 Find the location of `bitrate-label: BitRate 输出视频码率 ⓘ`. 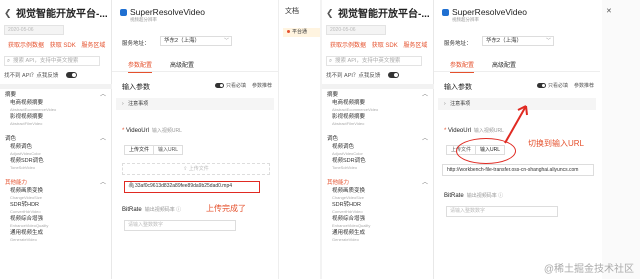

bitrate-label: BitRate 输出视频码率 ⓘ is located at coordinates (151, 209).